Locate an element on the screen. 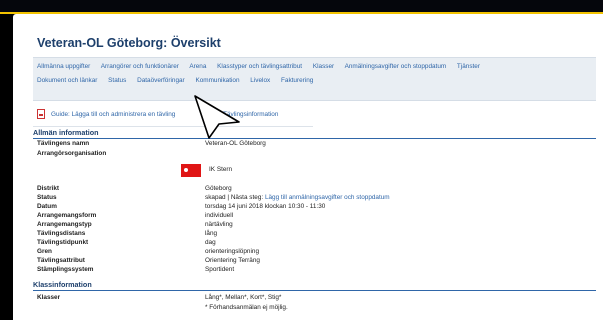 This screenshot has width=603, height=320. info-label: Stämplingssystem is located at coordinates (65, 269).